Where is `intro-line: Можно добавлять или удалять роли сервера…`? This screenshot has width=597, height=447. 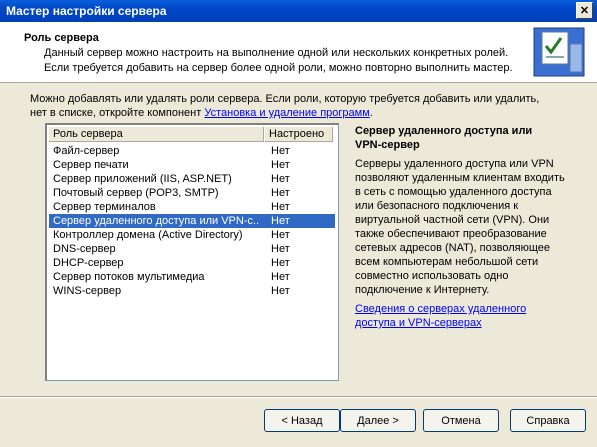
intro-line: Можно добавлять или удалять роли сервера… is located at coordinates (285, 99).